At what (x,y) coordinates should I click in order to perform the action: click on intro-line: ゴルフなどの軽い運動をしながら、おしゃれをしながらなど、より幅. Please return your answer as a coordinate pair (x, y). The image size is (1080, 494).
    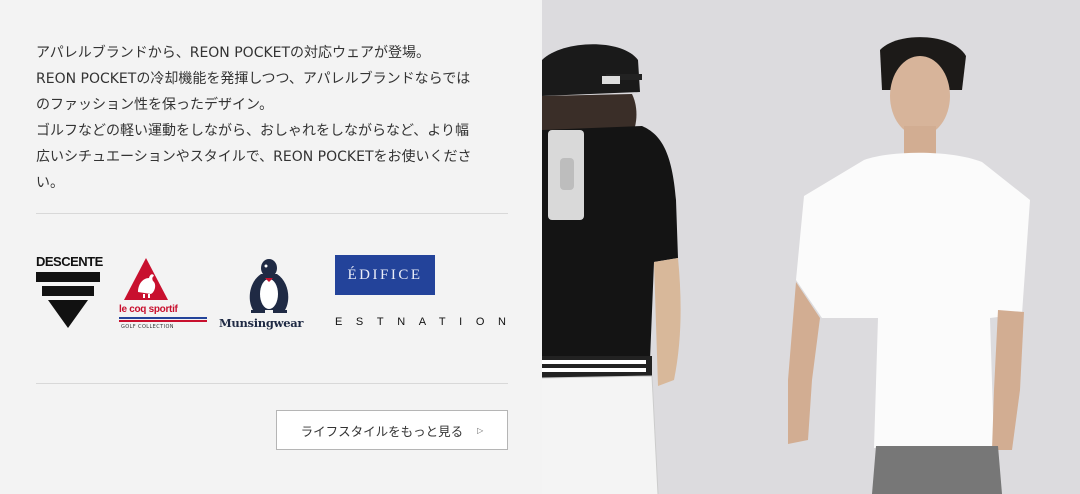
    Looking at the image, I should click on (253, 131).